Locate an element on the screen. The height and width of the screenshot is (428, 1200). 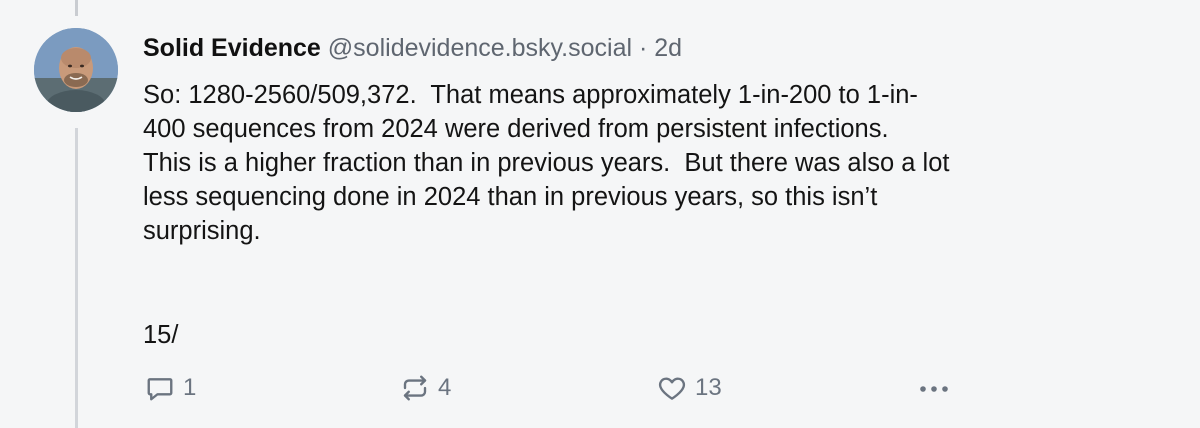
reply-count: 1 is located at coordinates (190, 387).